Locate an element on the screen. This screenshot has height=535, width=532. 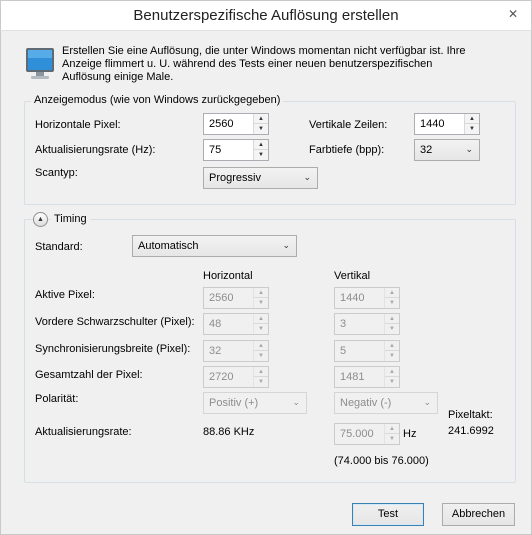
active-pixels-v-value: 1440 is located at coordinates (352, 298).